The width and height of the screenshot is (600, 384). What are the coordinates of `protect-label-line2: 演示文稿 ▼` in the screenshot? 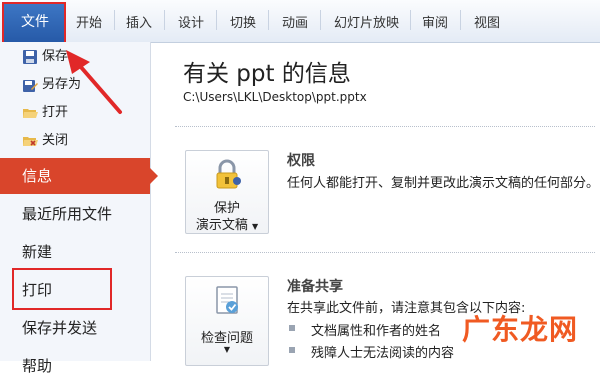 It's located at (227, 225).